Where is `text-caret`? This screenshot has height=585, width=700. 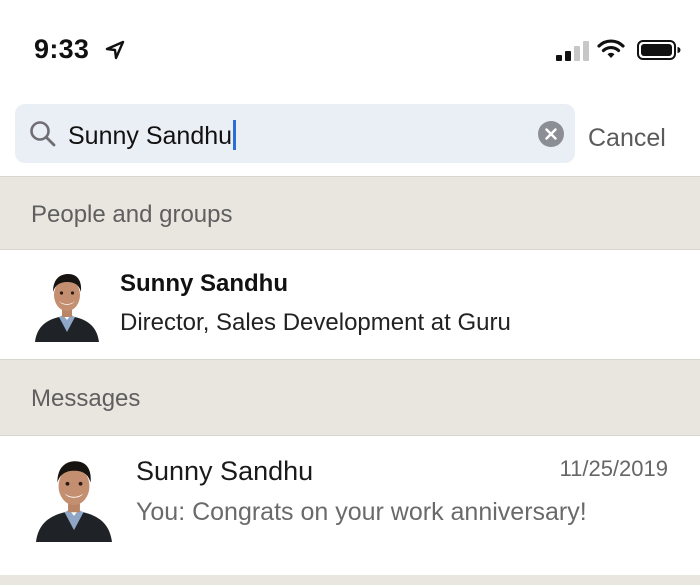 text-caret is located at coordinates (235, 135).